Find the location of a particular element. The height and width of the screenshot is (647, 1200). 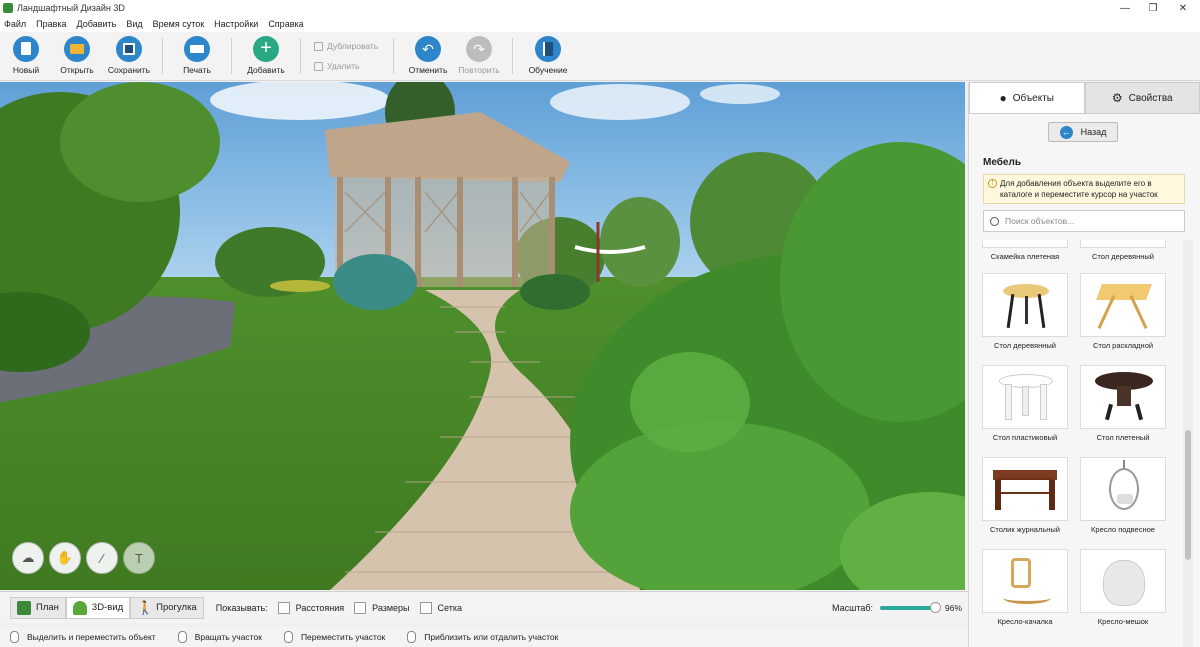

status-select-text: Выделить и переместить объект is located at coordinates (91, 637).